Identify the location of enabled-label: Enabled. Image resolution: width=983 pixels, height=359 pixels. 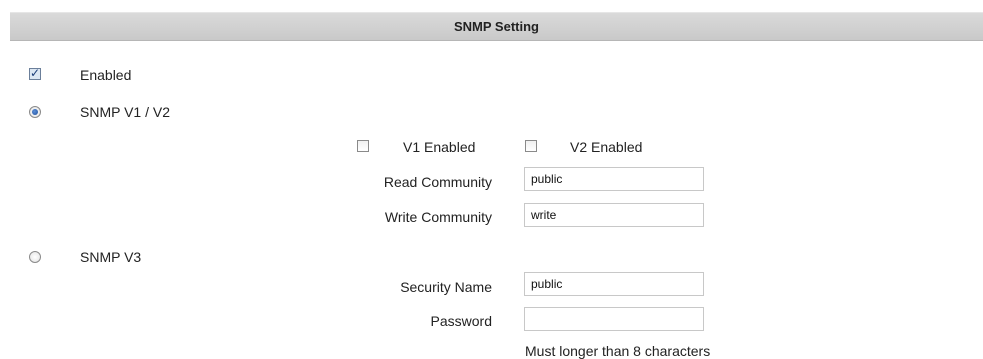
(106, 75).